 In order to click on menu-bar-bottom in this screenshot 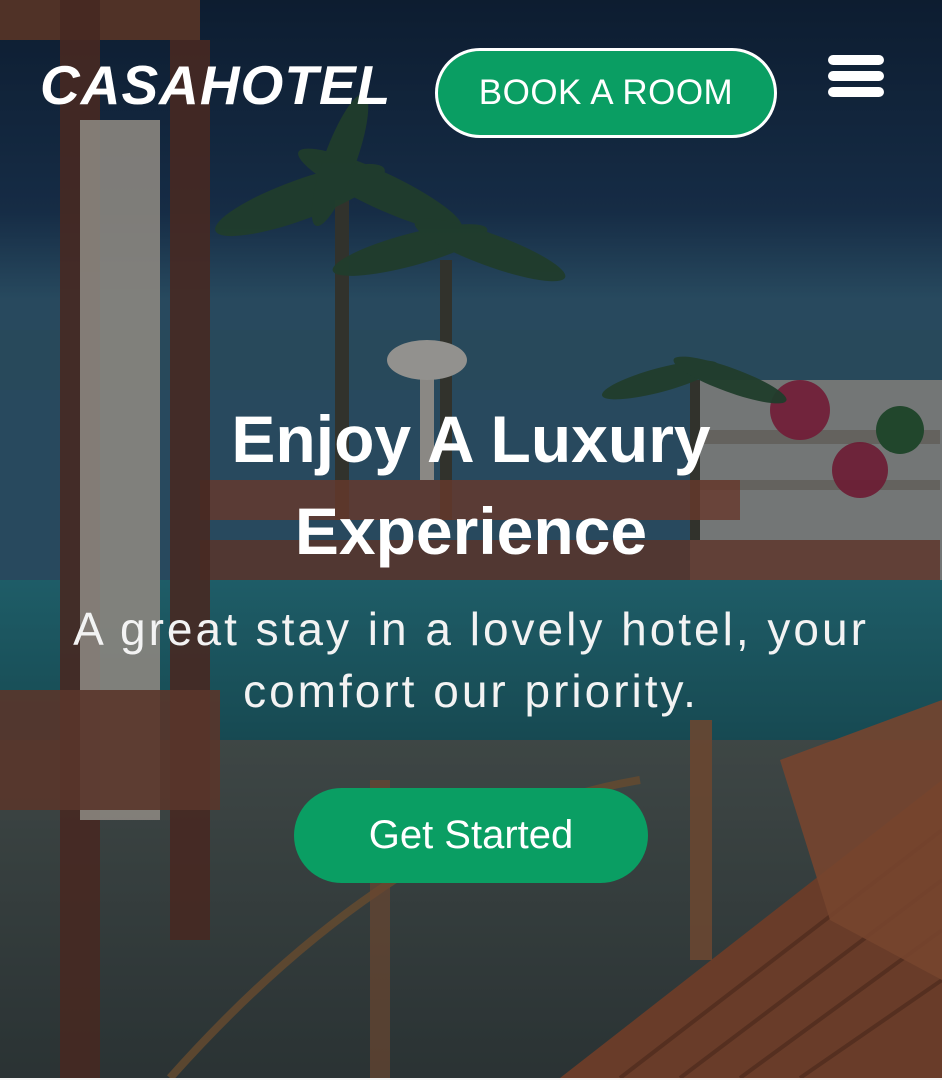, I will do `click(856, 92)`.